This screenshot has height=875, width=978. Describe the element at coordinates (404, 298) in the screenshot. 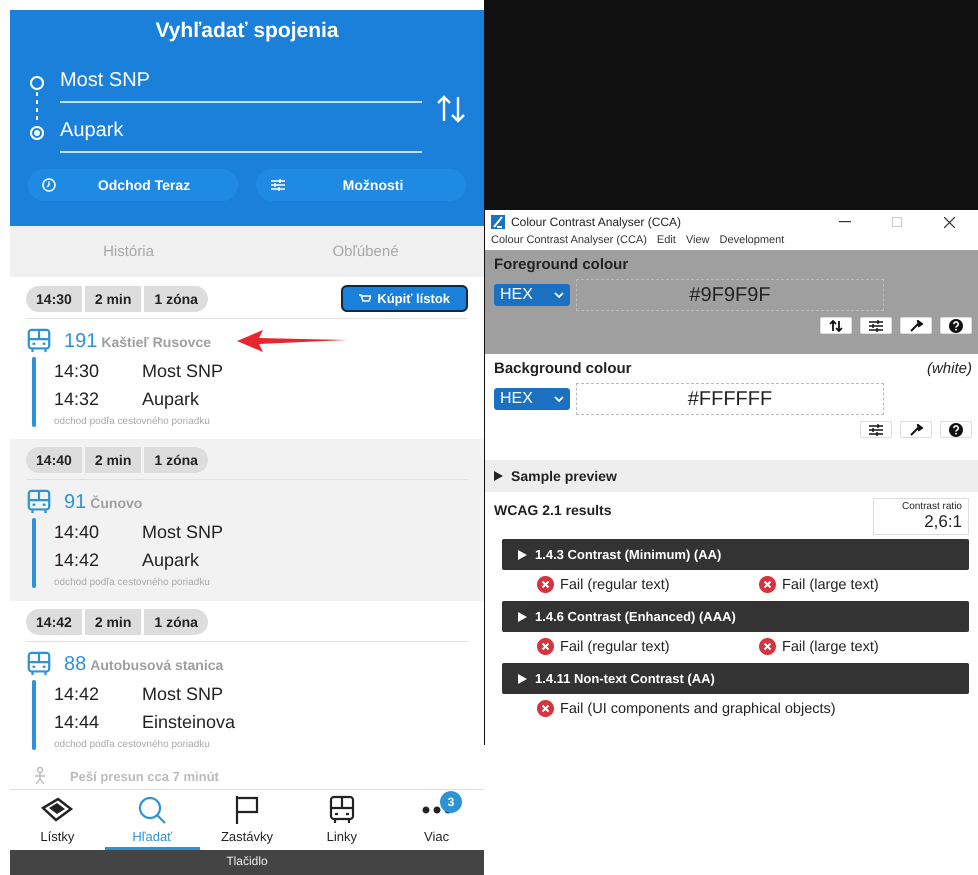

I see `buy-ticket-button: Kúpiť lístok` at that location.